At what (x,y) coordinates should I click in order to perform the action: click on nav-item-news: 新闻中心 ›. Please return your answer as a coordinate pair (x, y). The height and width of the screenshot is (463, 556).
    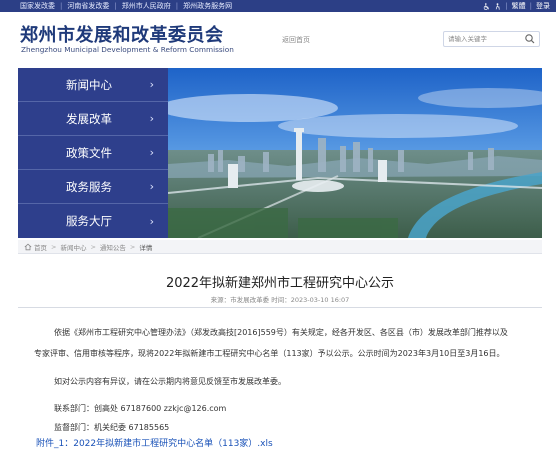
    Looking at the image, I should click on (93, 85).